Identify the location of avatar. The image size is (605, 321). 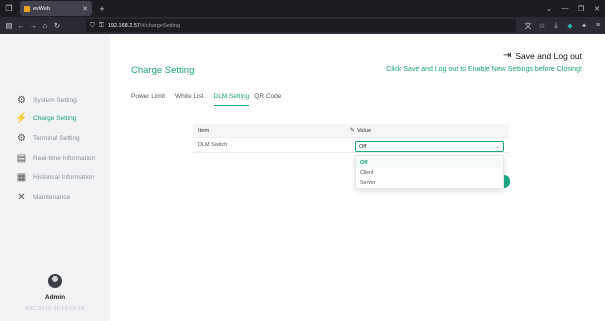
(55, 281).